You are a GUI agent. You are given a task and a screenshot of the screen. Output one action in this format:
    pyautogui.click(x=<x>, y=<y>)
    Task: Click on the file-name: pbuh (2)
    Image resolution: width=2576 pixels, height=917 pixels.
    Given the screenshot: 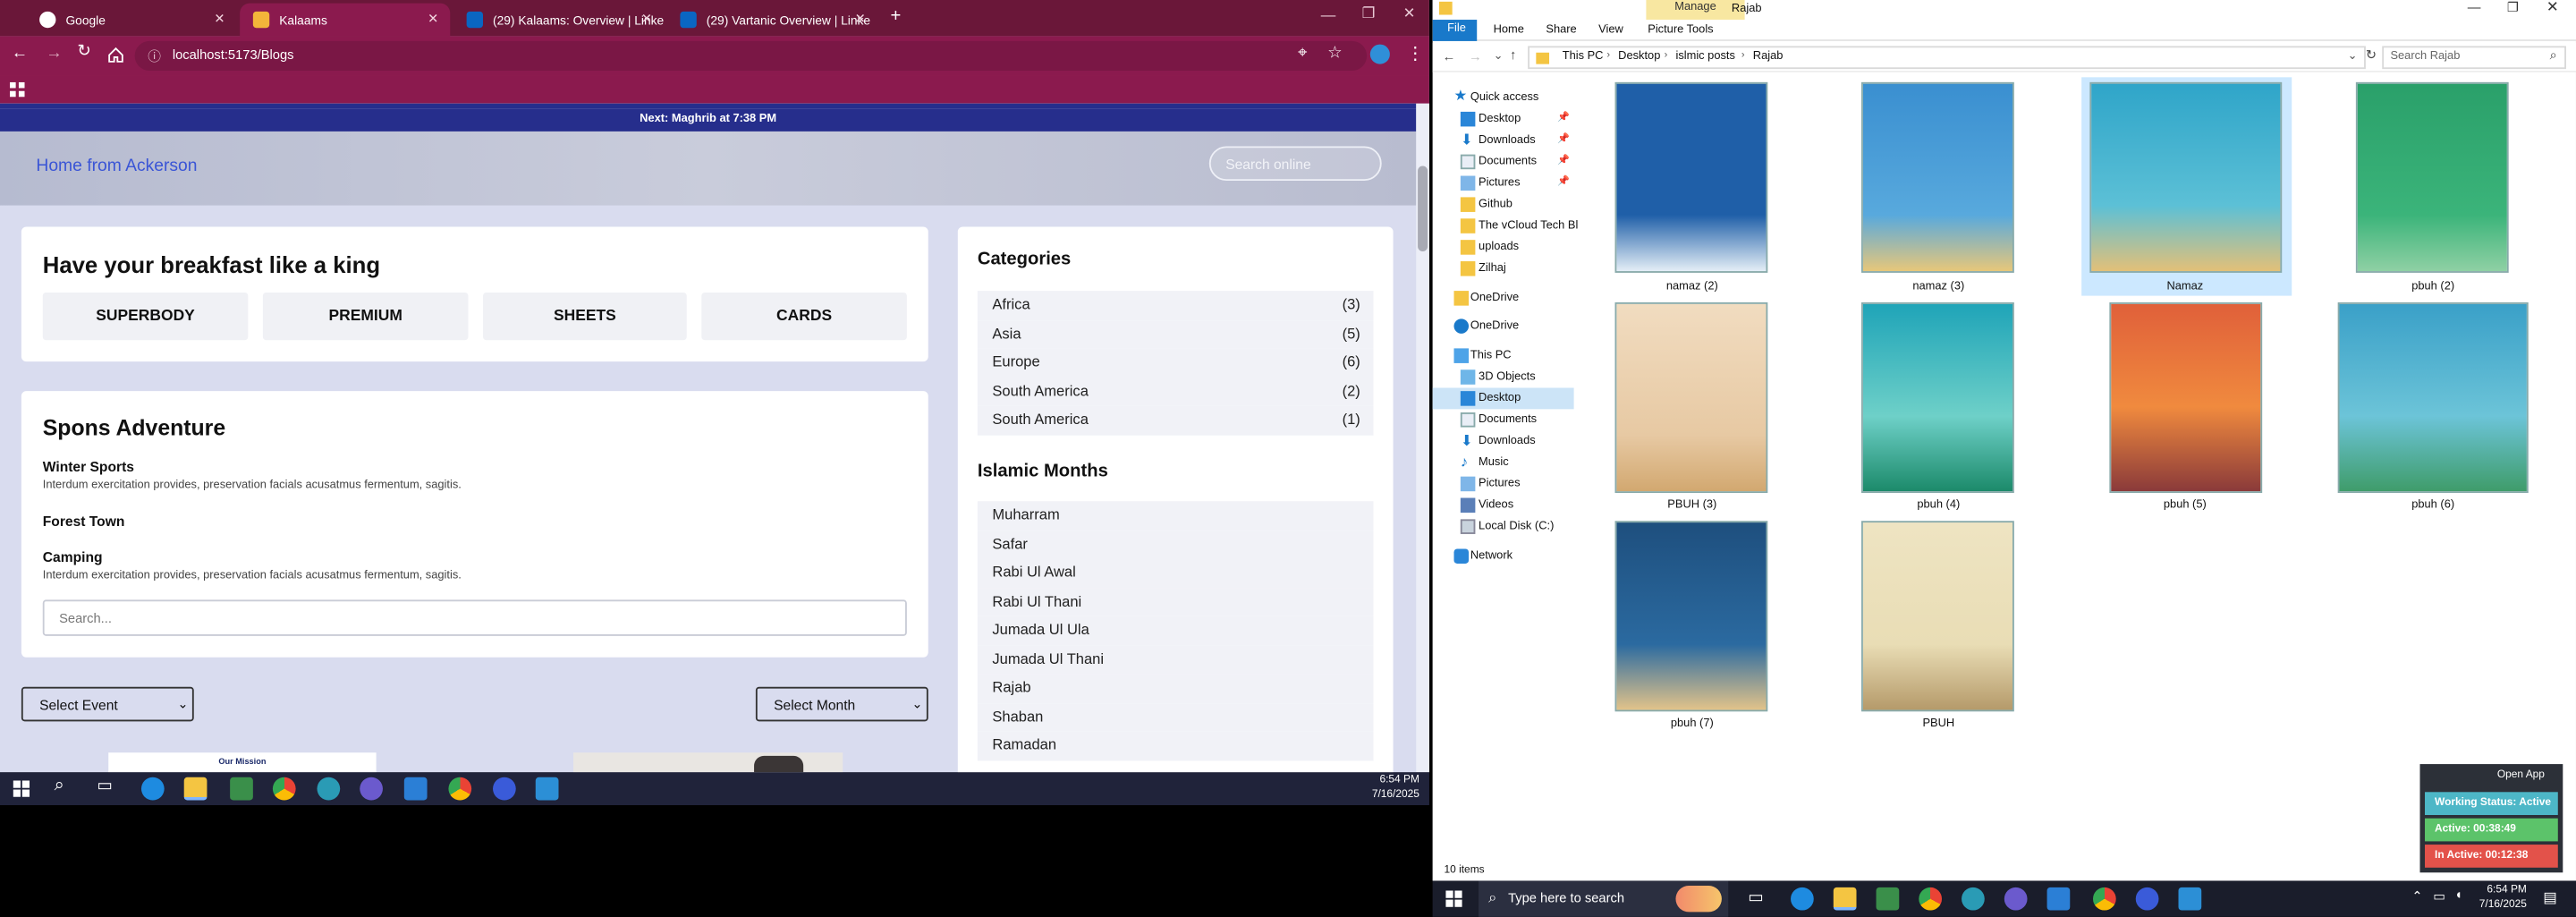 What is the action you would take?
    pyautogui.click(x=2433, y=287)
    